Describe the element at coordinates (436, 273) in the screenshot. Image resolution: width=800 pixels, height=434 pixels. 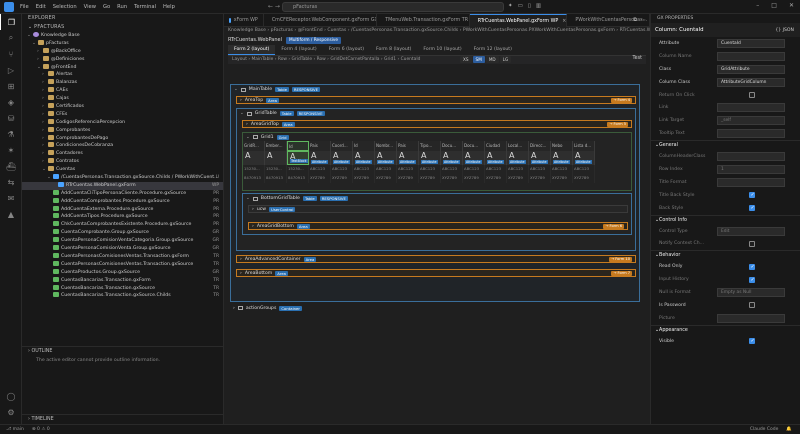
I see `area-bottom: › AreaBottom Area → Form 7` at that location.